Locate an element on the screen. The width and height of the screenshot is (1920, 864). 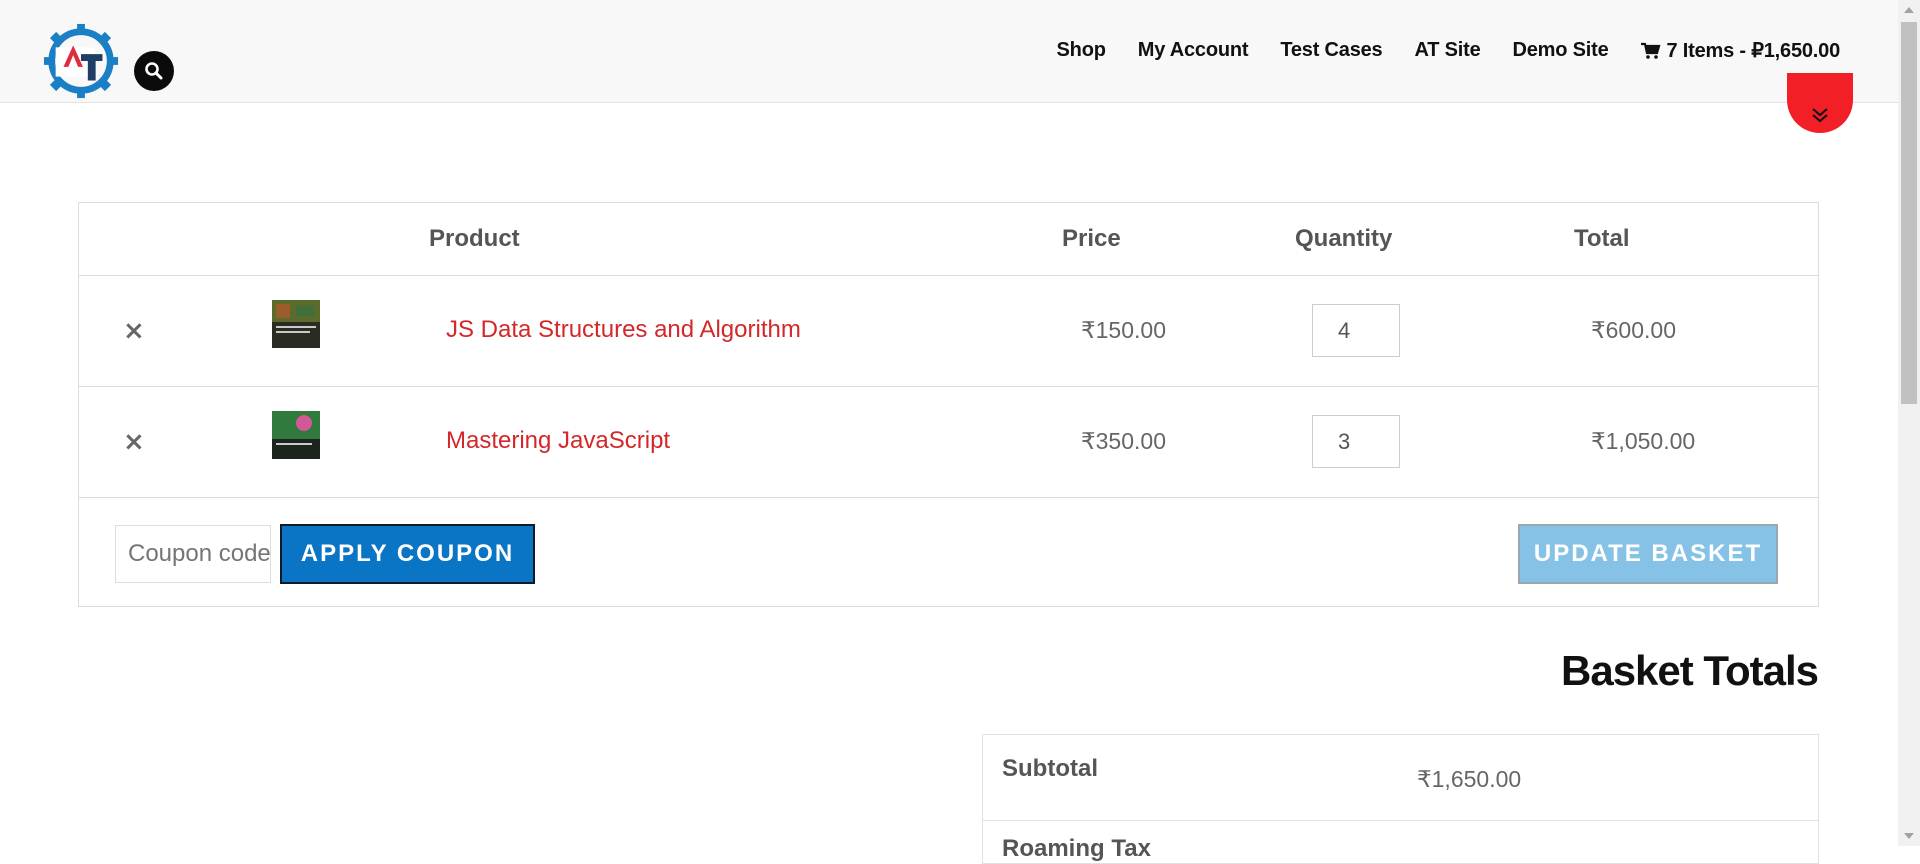
subtotal-label: Subtotal is located at coordinates (1050, 768).